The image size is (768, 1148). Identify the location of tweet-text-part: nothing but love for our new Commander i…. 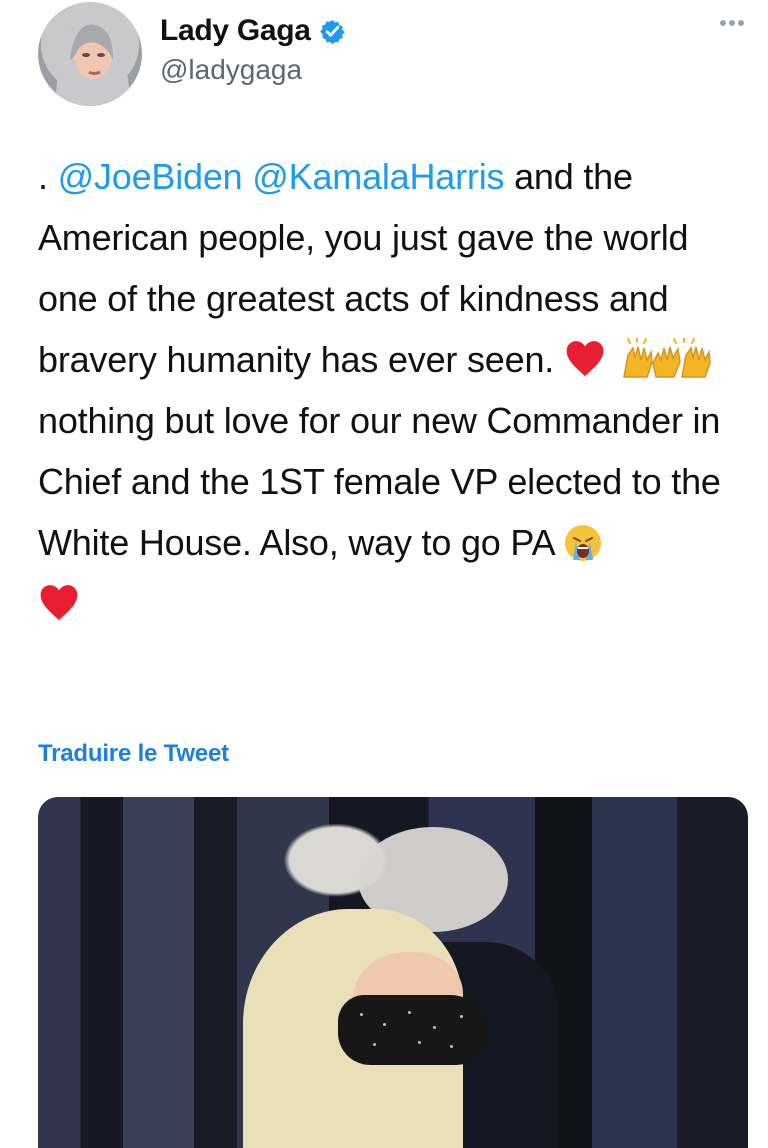
(379, 481).